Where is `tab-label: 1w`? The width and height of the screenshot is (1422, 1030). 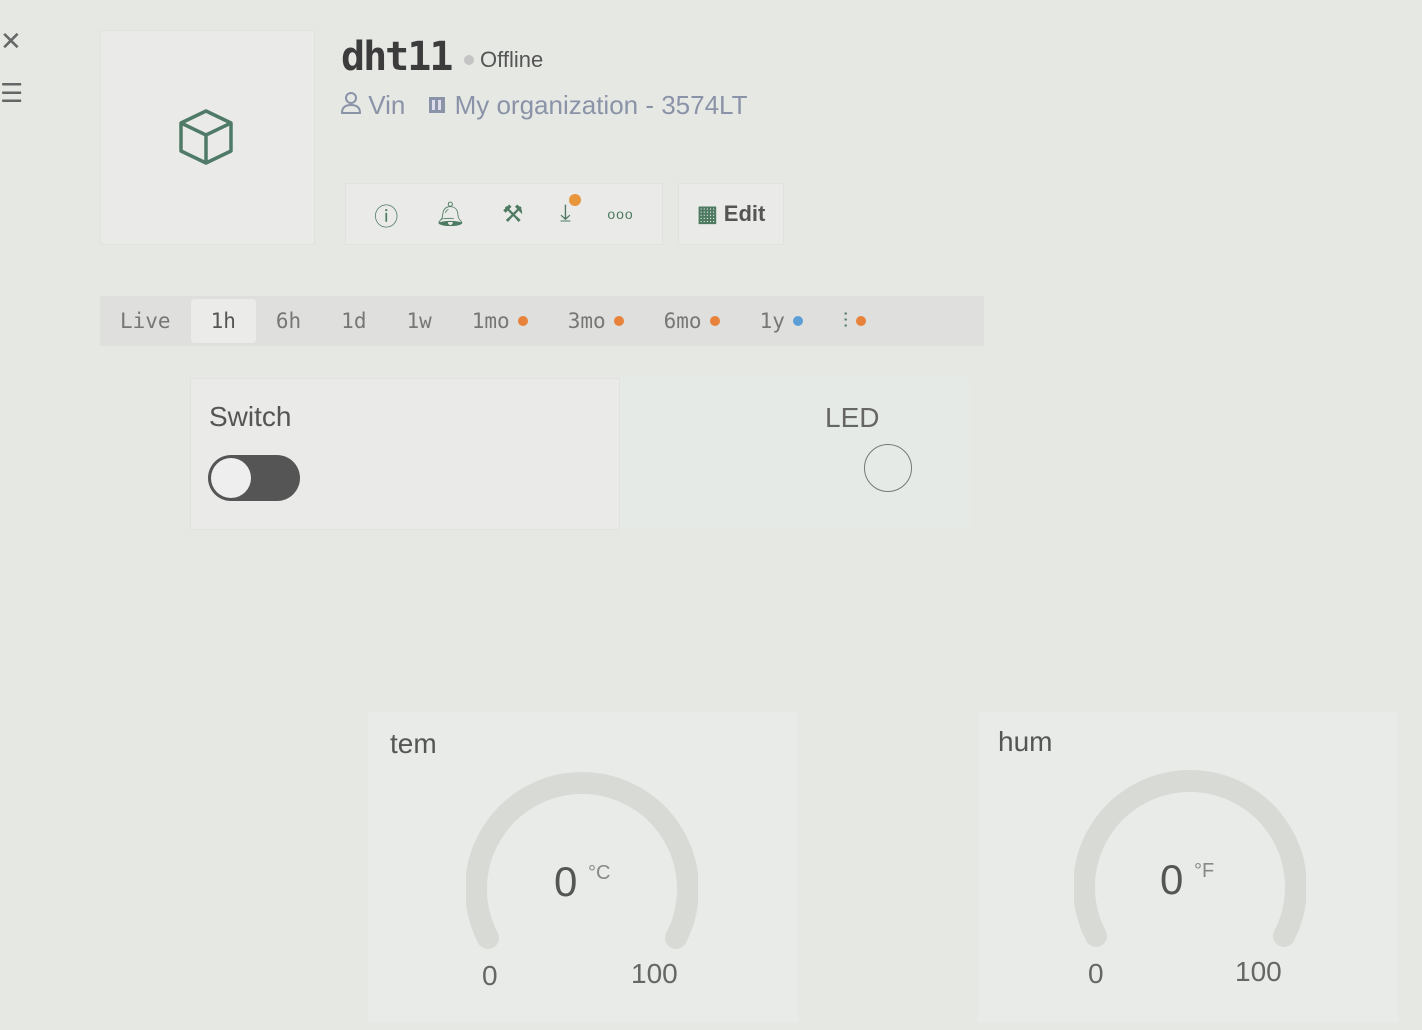 tab-label: 1w is located at coordinates (419, 321).